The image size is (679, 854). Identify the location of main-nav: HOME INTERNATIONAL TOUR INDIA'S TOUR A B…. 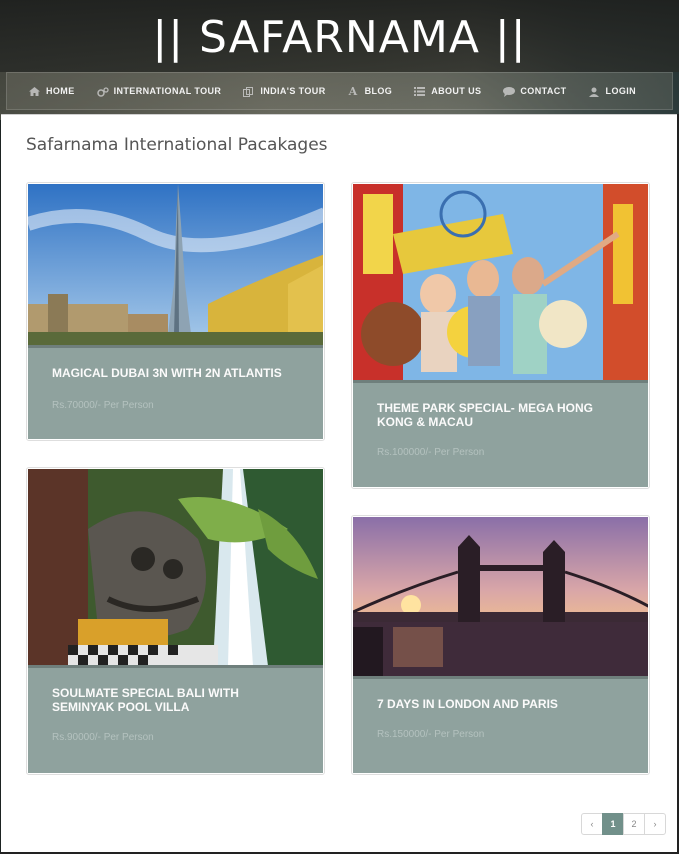
(339, 91).